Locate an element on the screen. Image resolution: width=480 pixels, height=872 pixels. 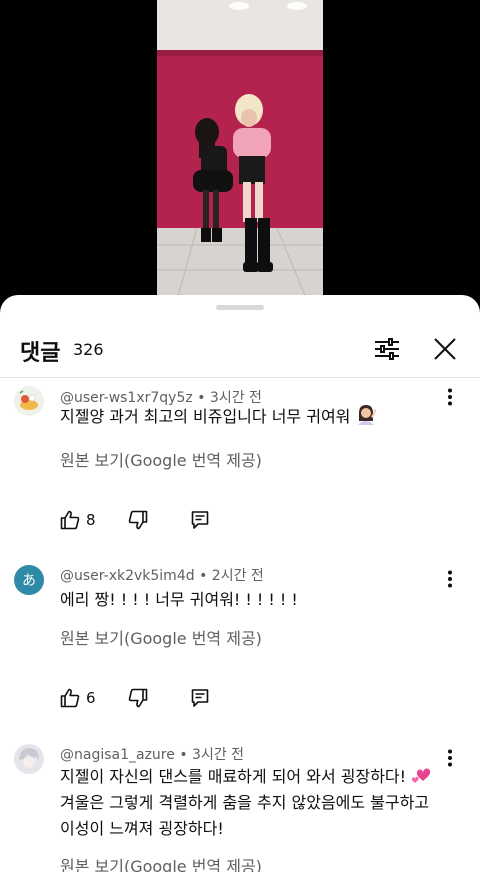
filter-button is located at coordinates (387, 349).